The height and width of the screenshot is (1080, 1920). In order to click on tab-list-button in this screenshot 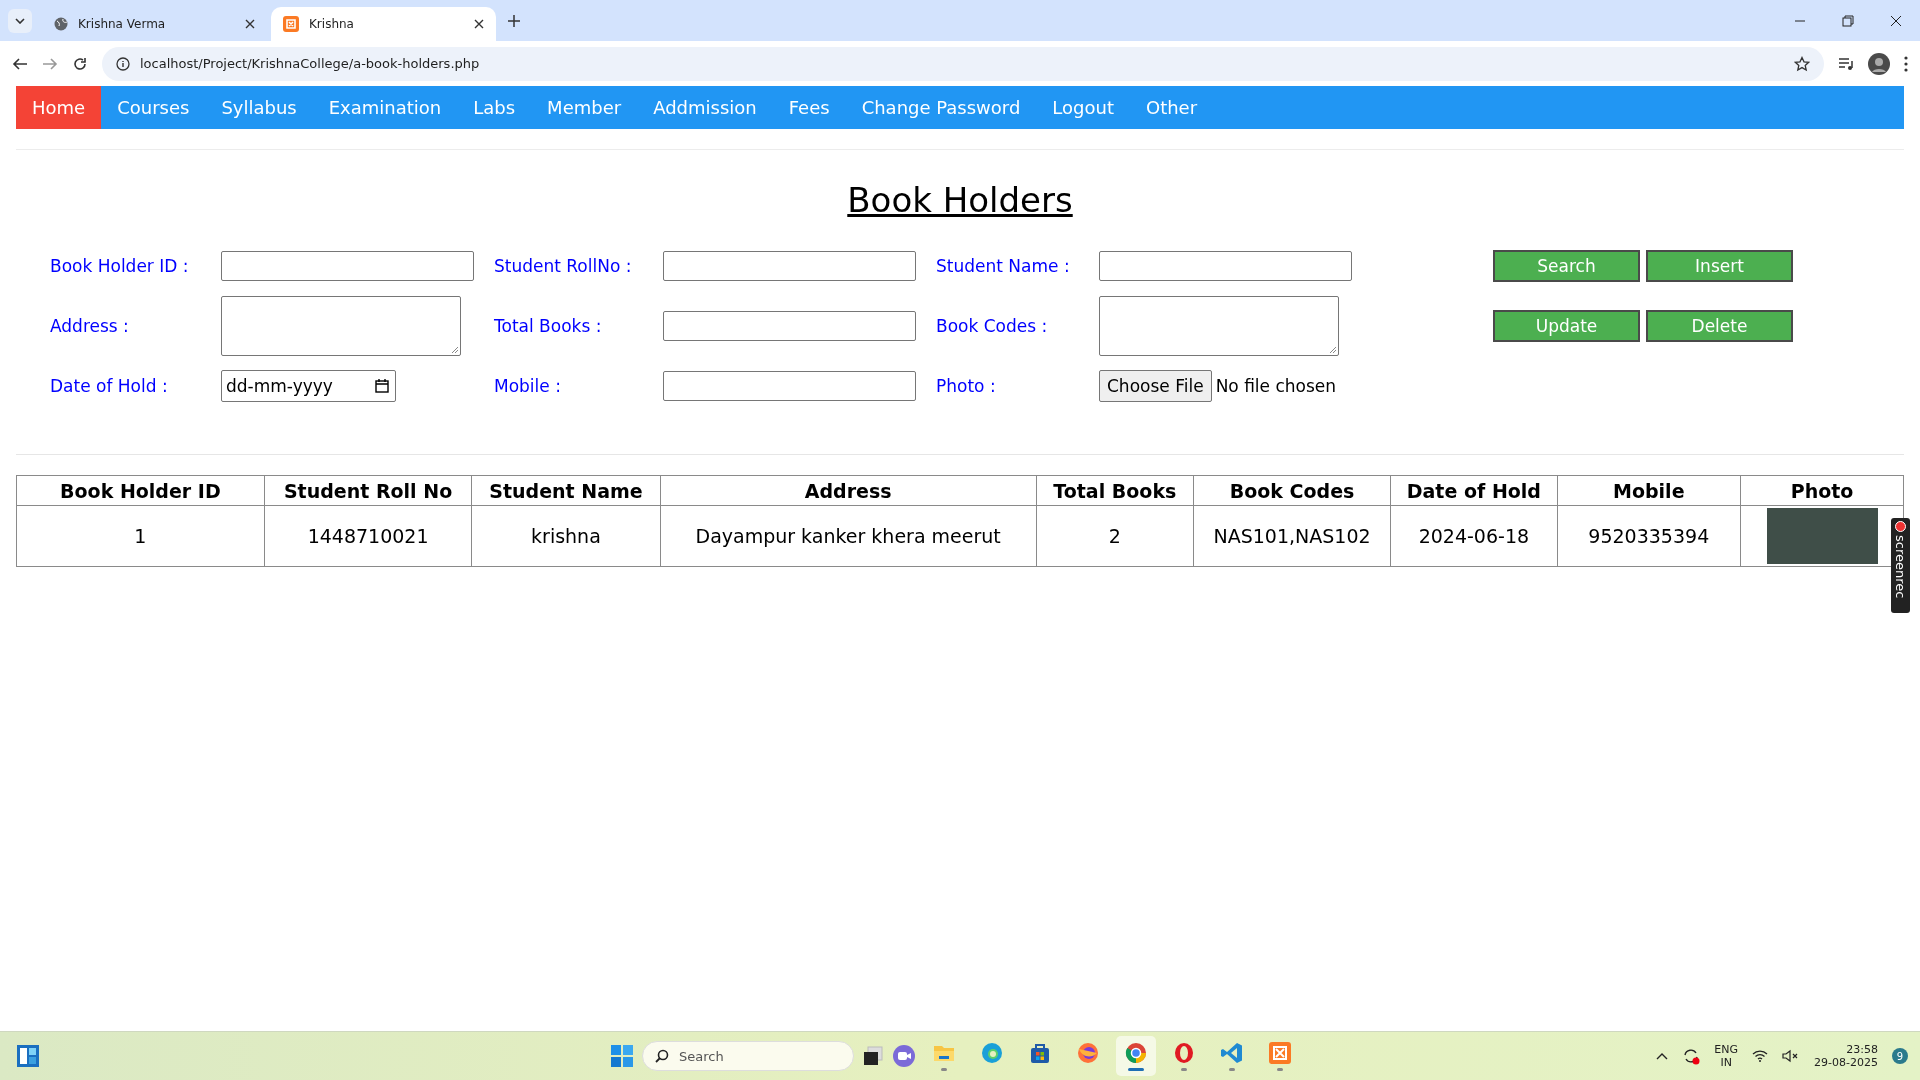, I will do `click(20, 20)`.